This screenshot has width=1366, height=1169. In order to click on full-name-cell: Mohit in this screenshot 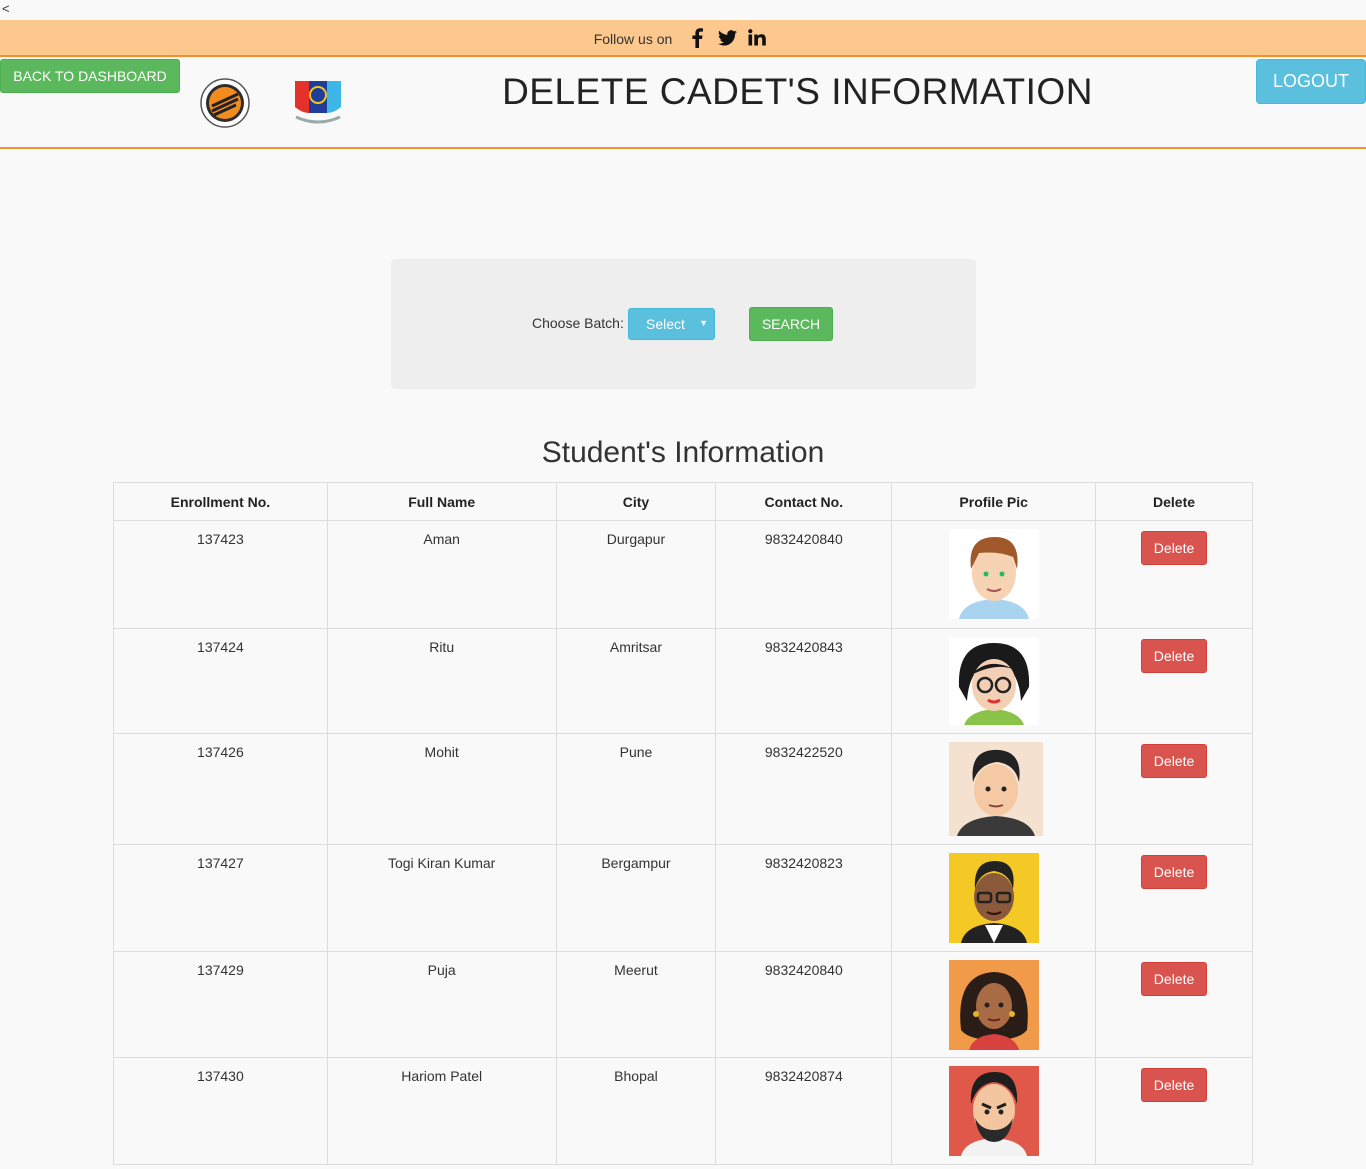, I will do `click(441, 789)`.